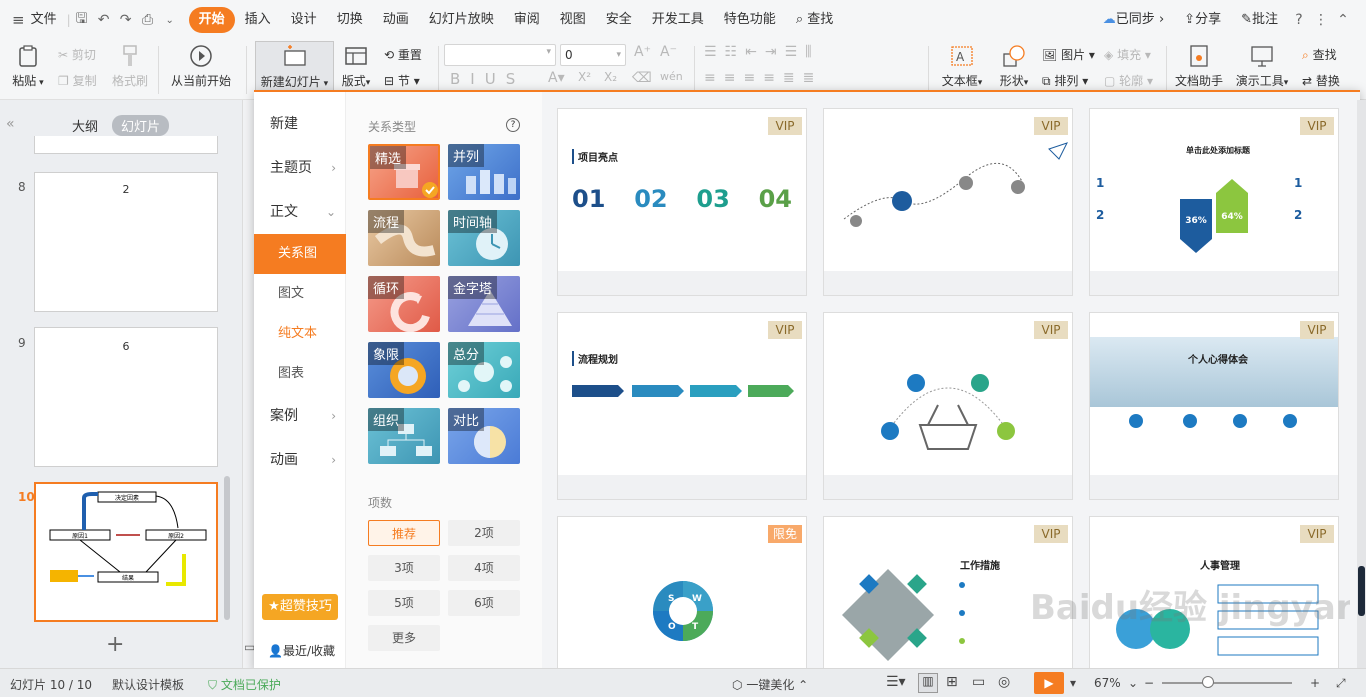 This screenshot has width=1366, height=697. I want to click on superscript-icon: X², so click(584, 77).